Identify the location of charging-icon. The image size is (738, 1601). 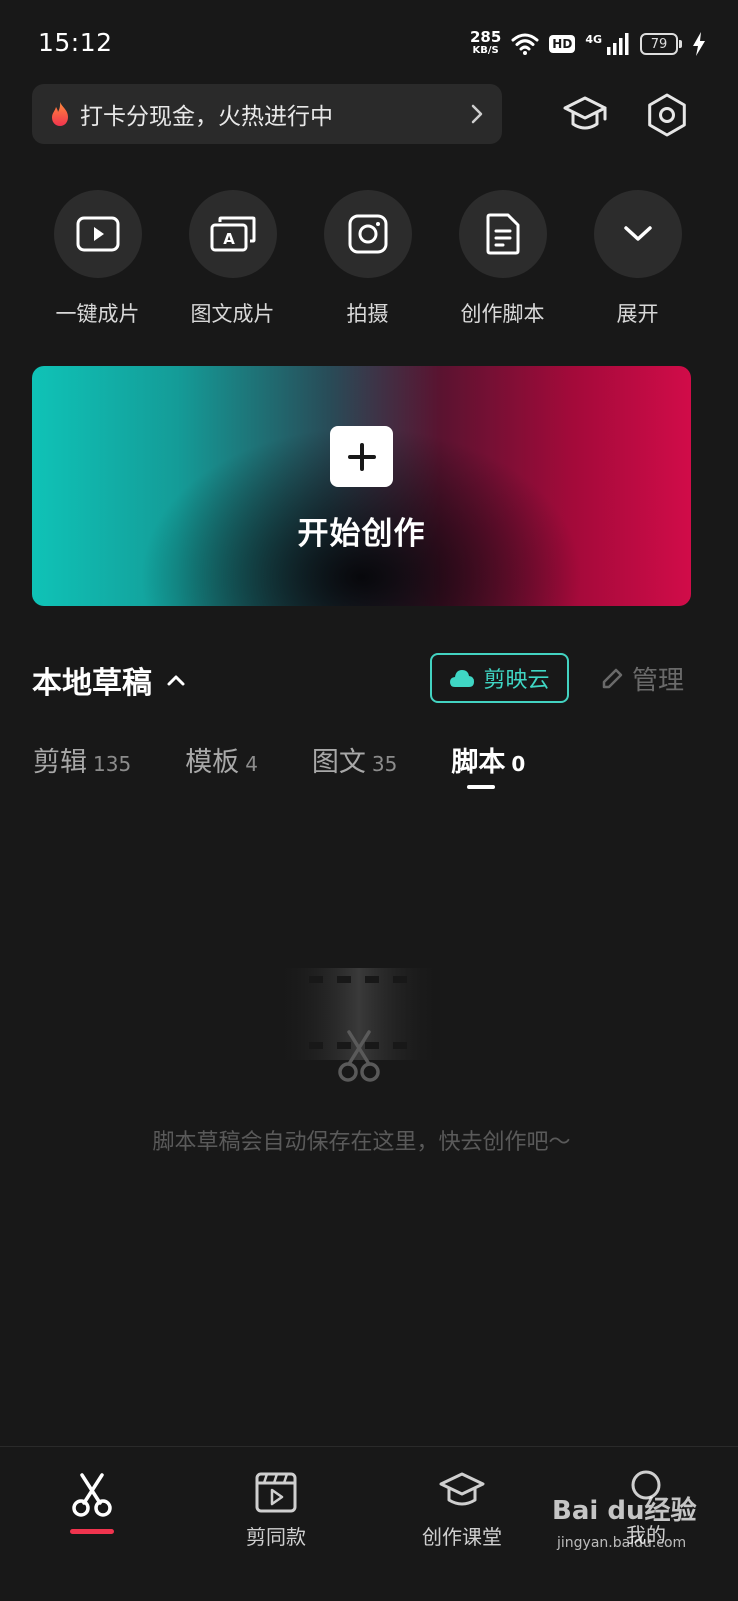
(699, 44).